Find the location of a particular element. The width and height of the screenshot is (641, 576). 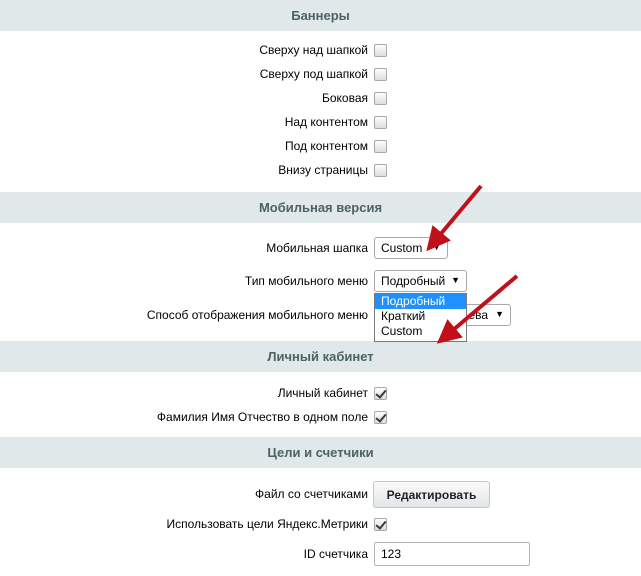

section-header-mobile: Мобильная версия is located at coordinates (320, 207).